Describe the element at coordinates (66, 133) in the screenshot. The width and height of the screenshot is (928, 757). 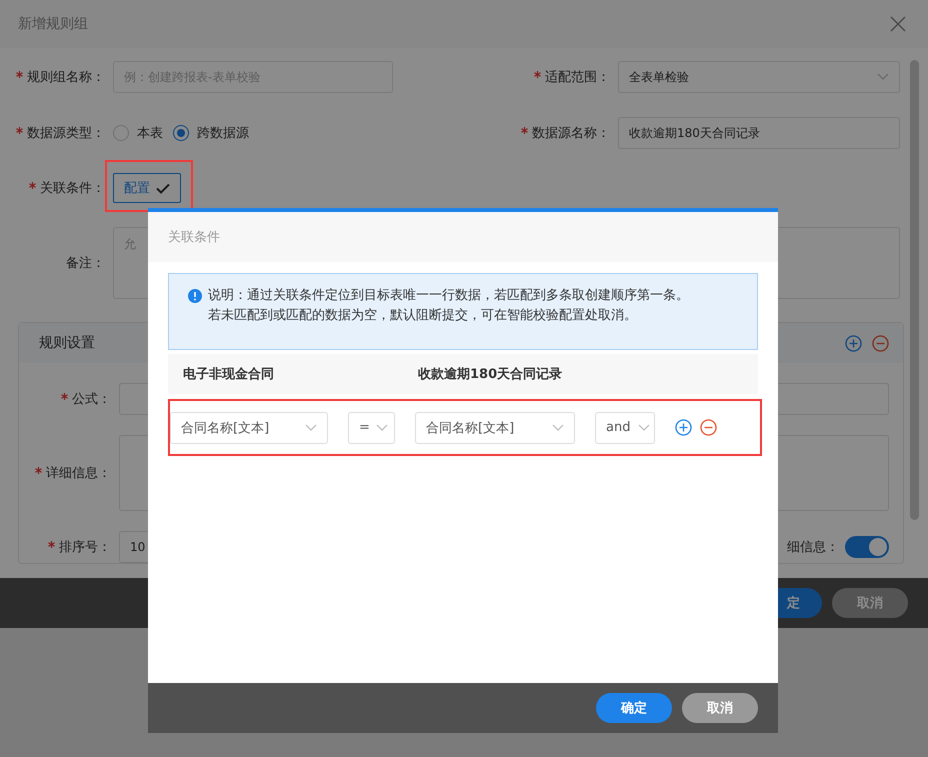
I see `field-label: 数据源类型：` at that location.